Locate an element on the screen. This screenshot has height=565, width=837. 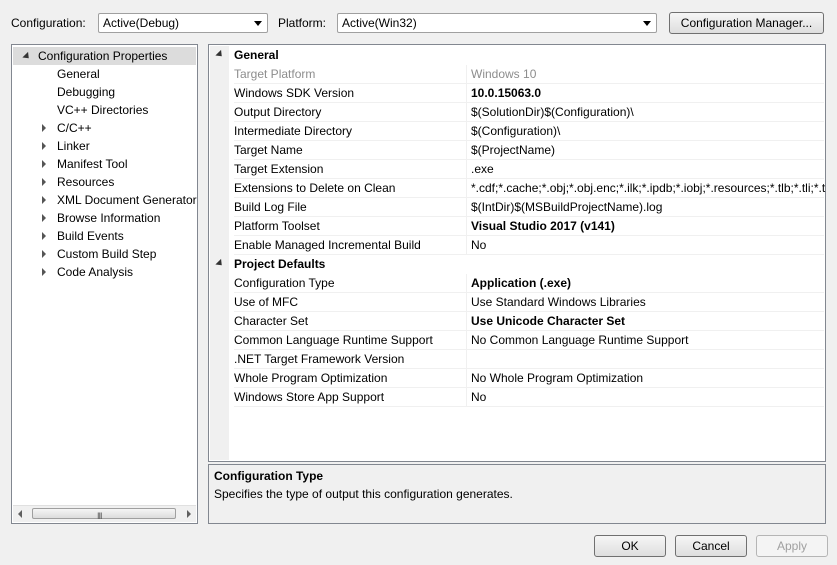
tree-item-browse-information: Browse Information is located at coordinates (104, 218).